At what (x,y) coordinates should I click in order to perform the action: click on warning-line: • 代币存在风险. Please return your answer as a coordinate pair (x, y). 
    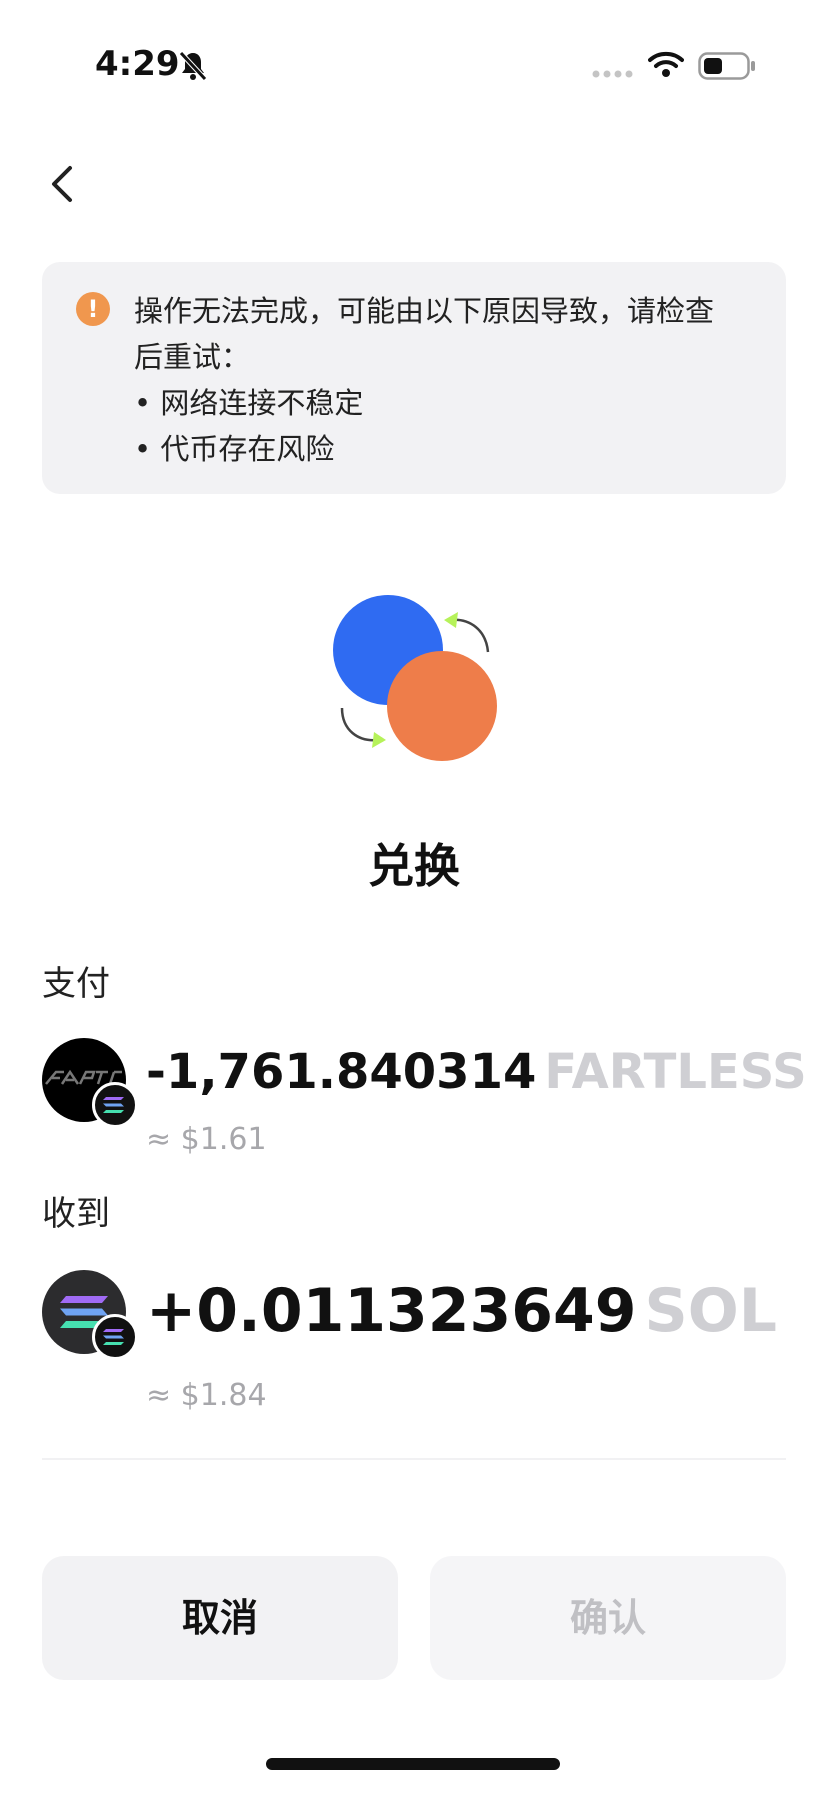
    Looking at the image, I should click on (234, 449).